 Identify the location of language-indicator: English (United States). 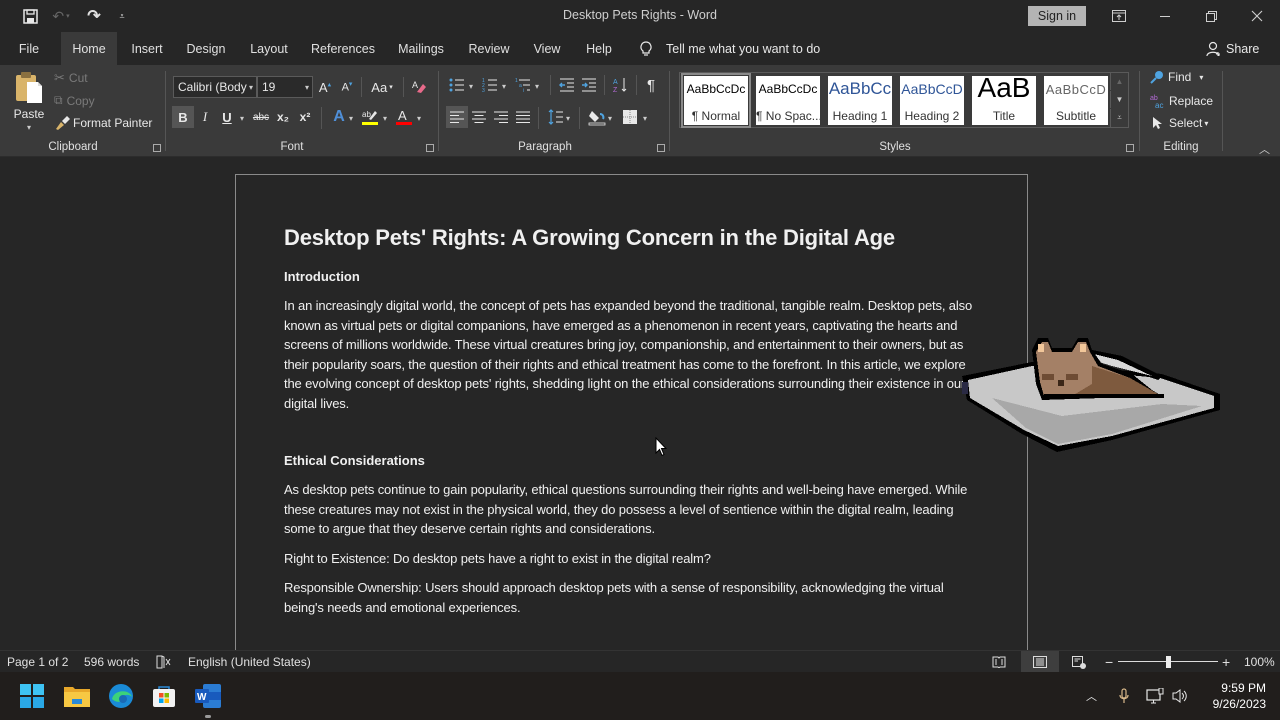
(249, 662).